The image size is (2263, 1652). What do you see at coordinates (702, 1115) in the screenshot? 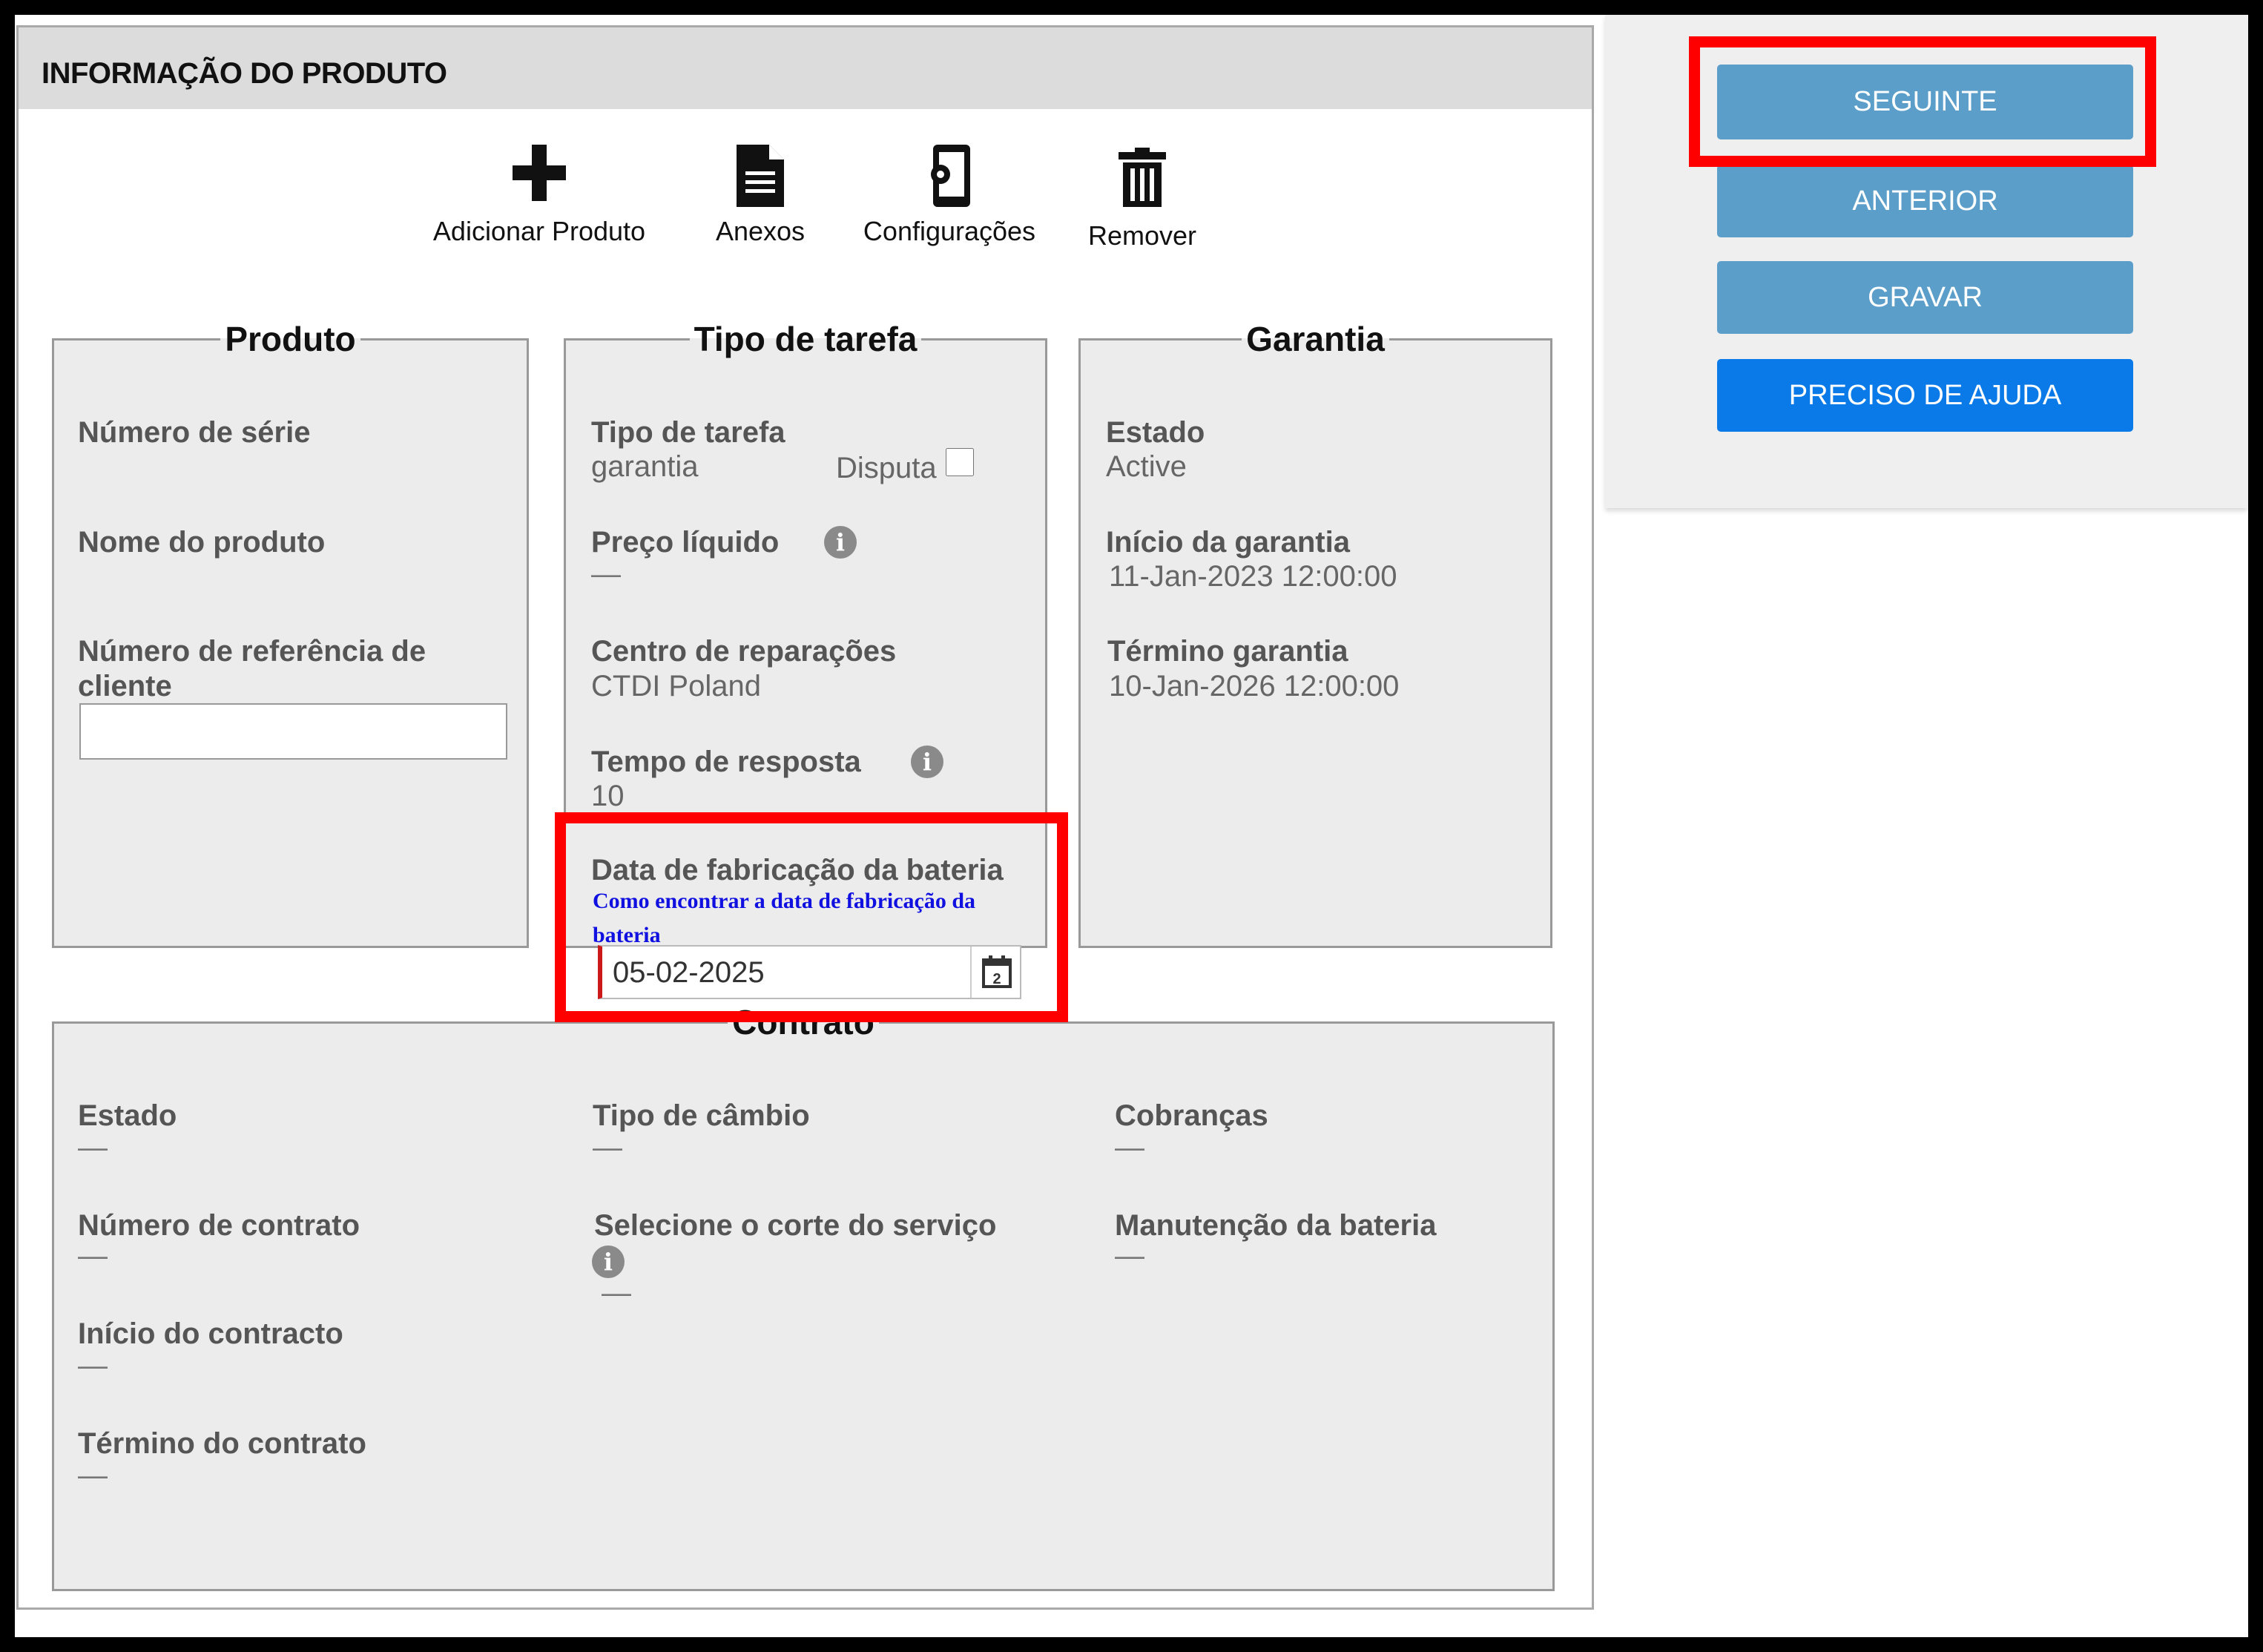
I see `exchange-type-label: Tipo de câmbio` at bounding box center [702, 1115].